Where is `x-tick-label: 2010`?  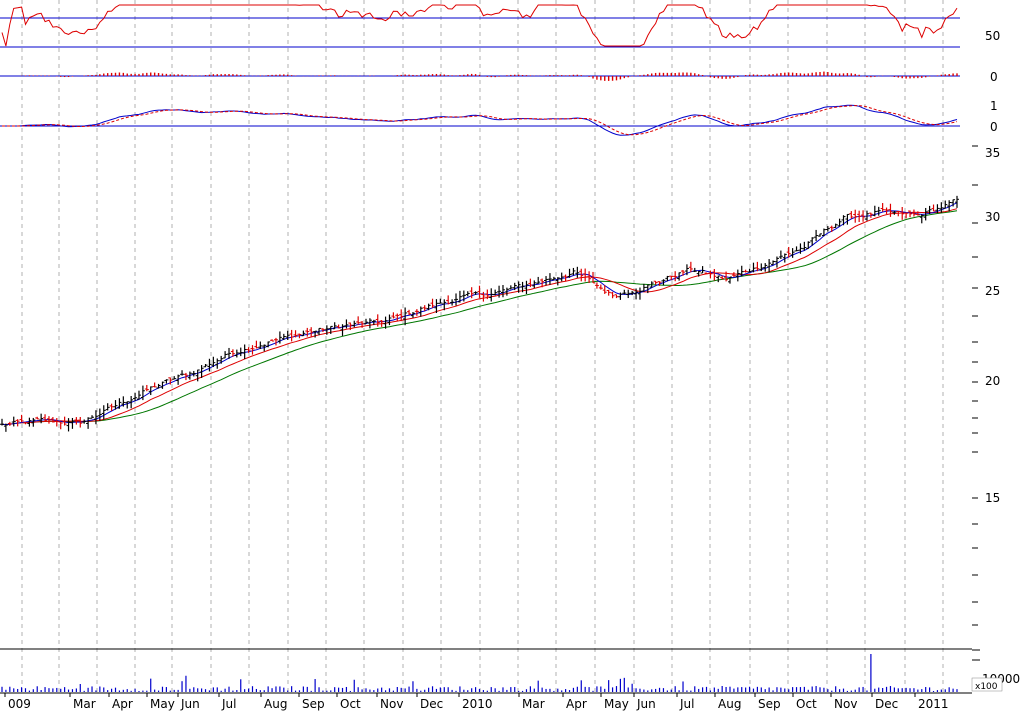
x-tick-label: 2010 is located at coordinates (477, 704).